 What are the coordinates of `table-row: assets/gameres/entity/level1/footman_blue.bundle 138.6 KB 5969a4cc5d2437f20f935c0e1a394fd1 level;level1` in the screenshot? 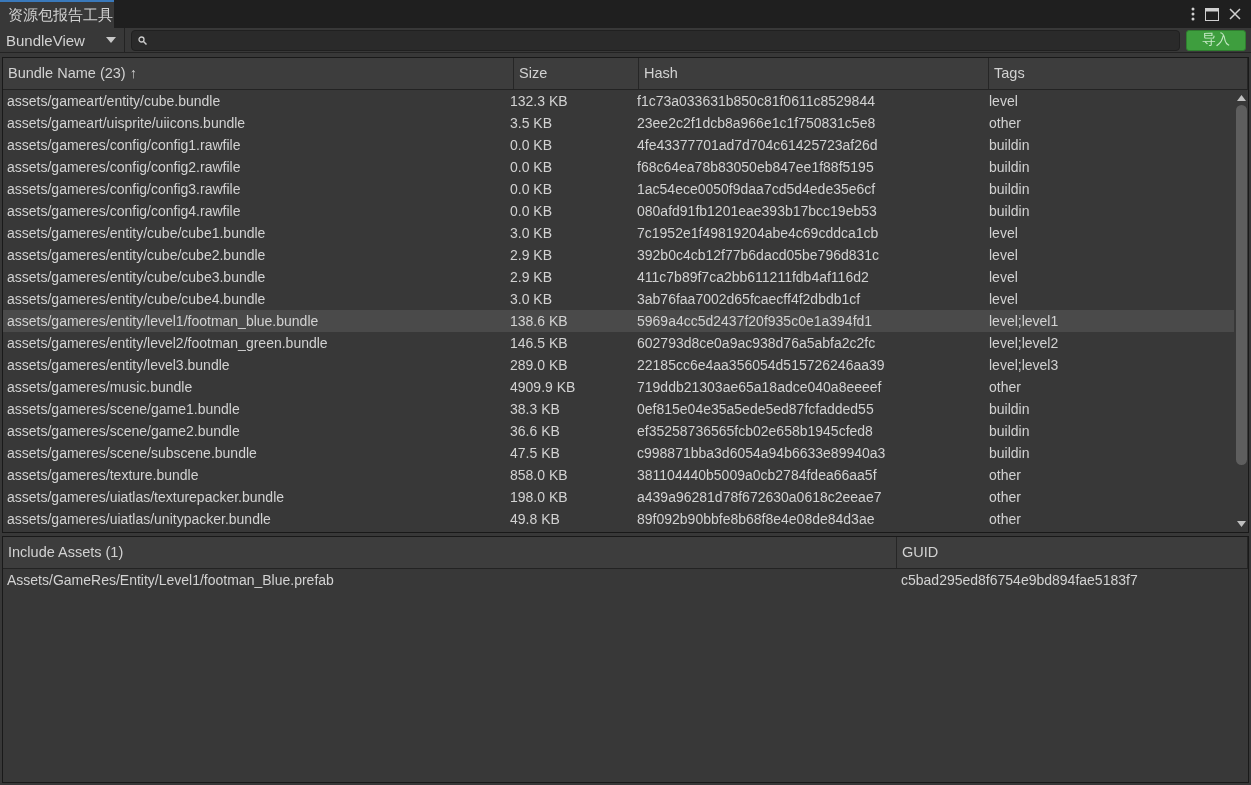 It's located at (618, 321).